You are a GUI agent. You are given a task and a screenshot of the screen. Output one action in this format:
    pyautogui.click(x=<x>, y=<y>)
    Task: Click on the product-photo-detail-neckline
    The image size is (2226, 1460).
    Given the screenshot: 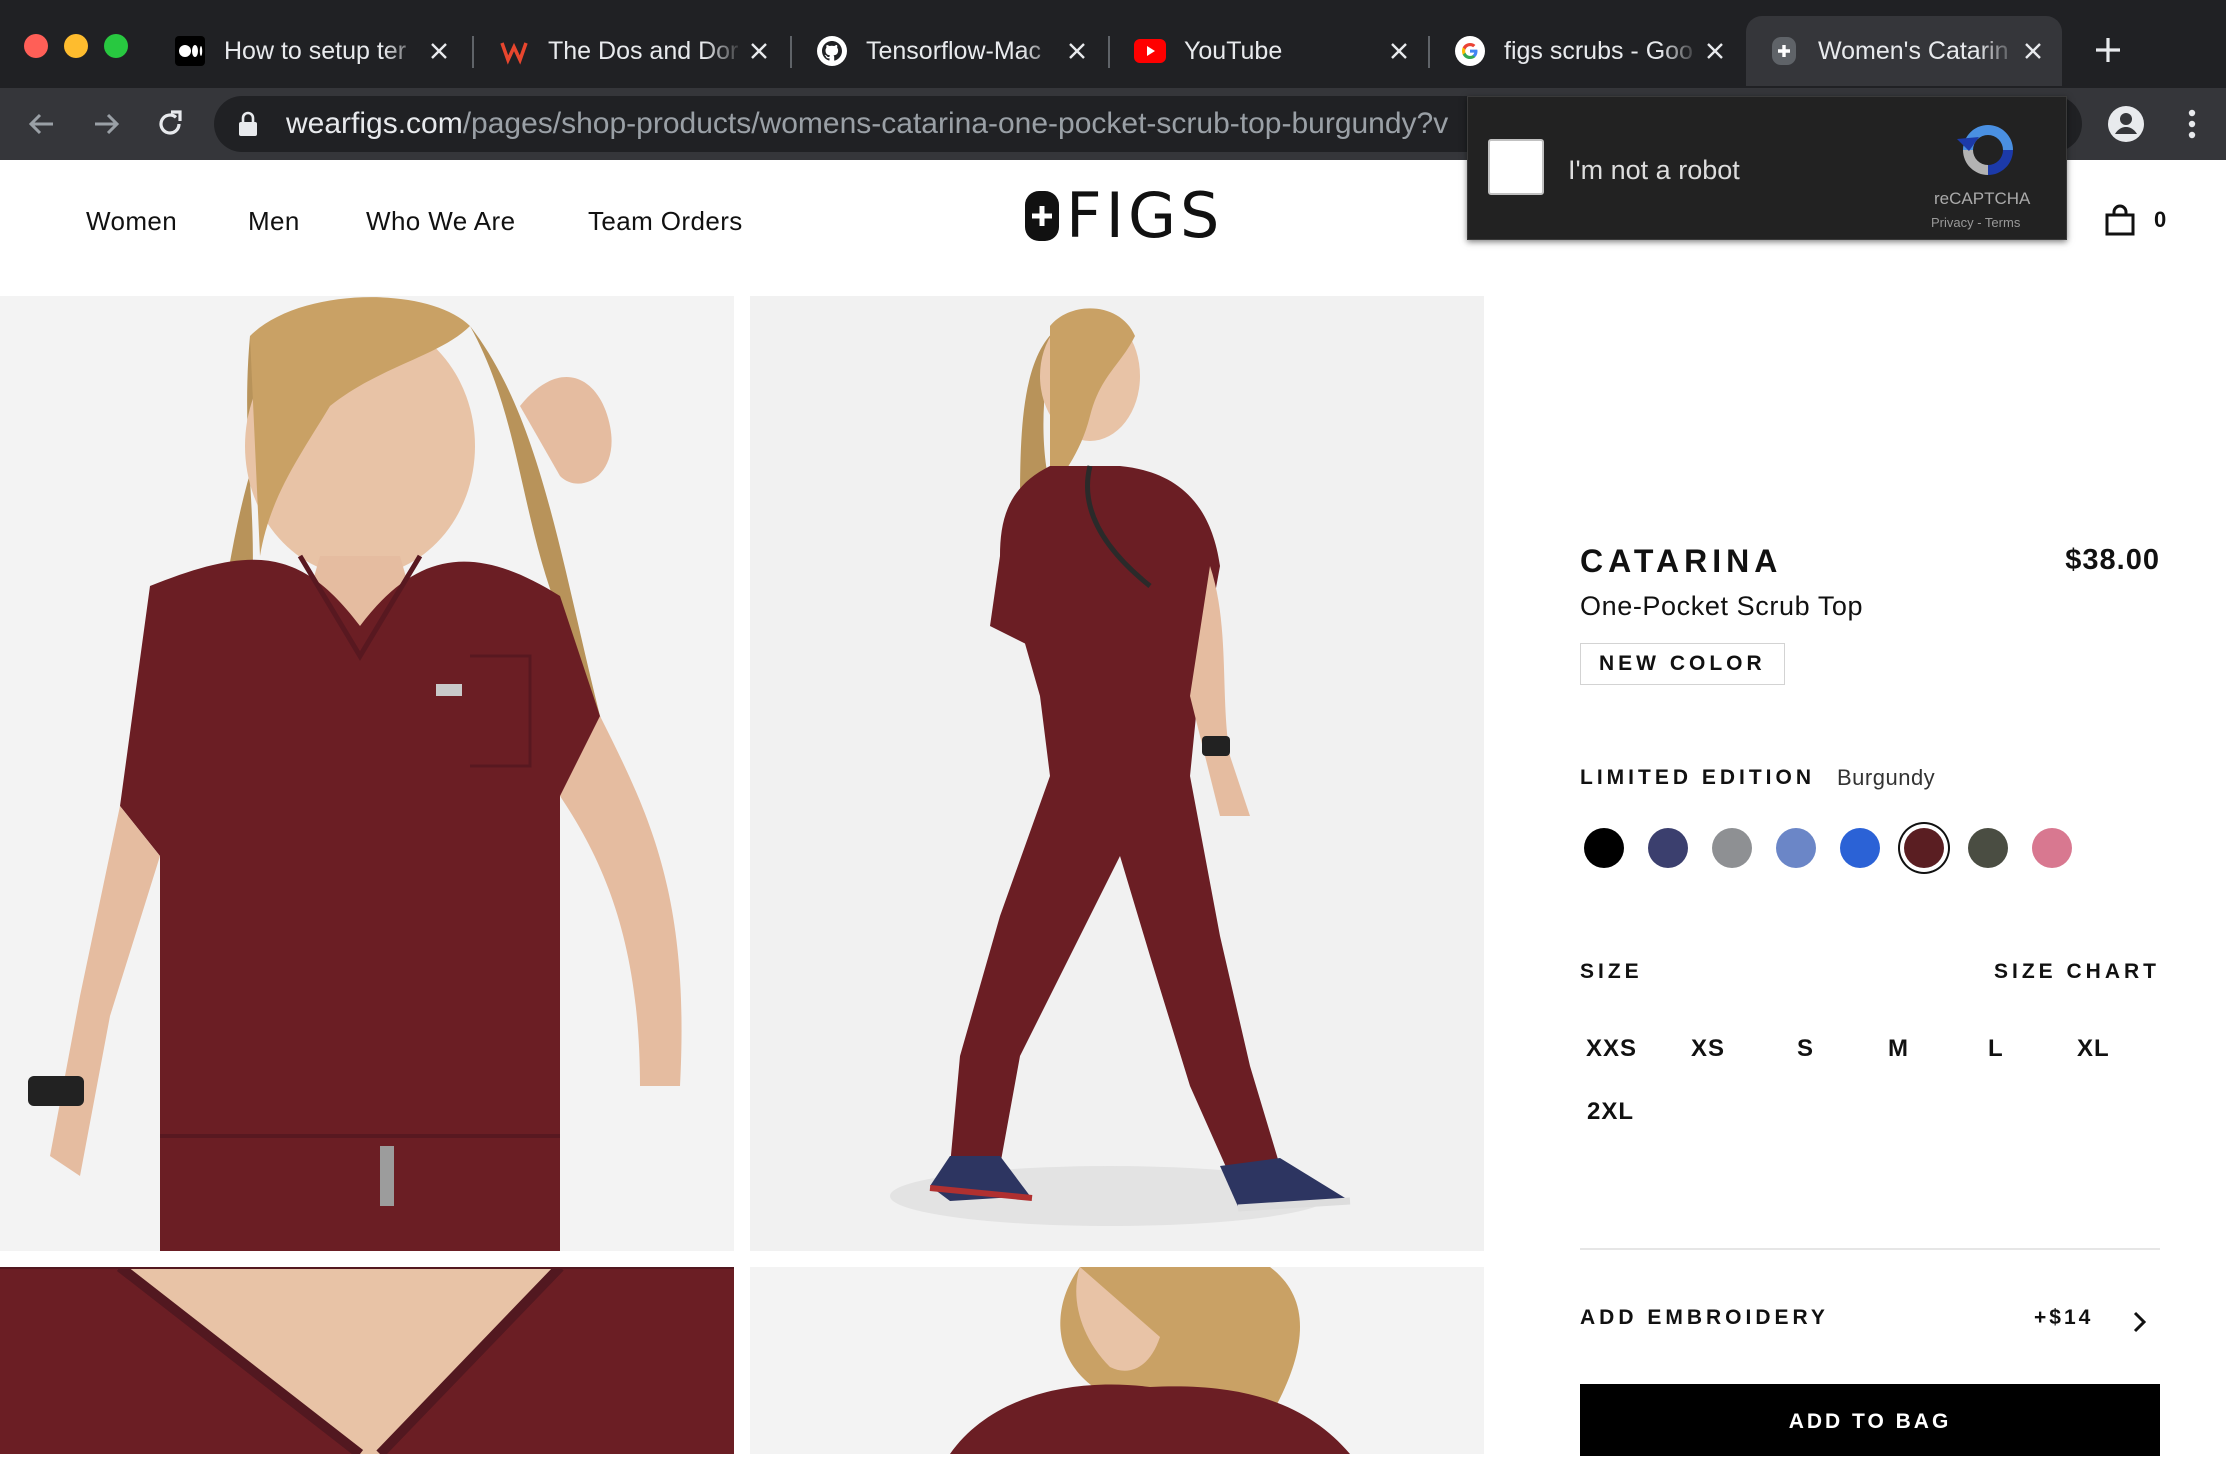 What is the action you would take?
    pyautogui.click(x=367, y=1360)
    